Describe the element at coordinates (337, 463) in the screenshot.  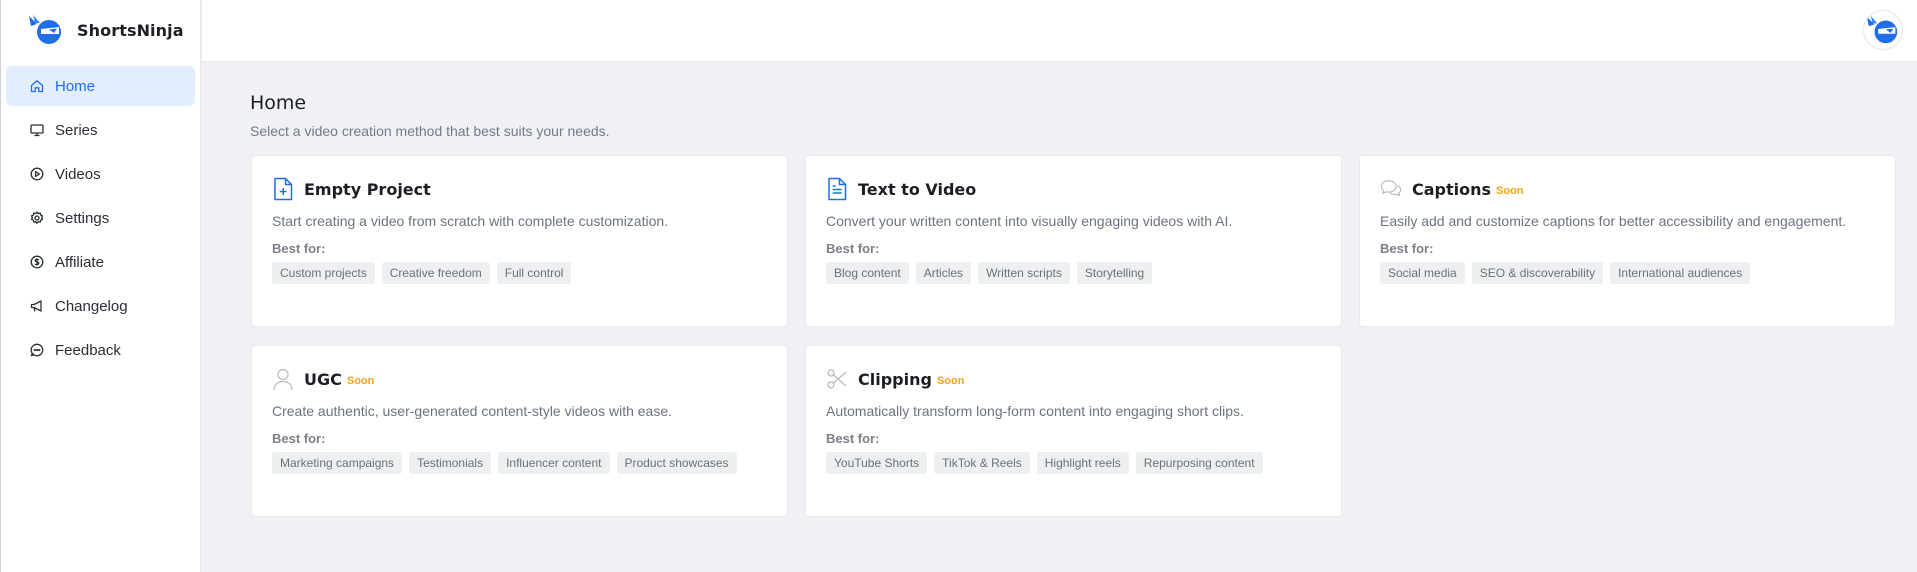
I see `tag: Marketing campaigns` at that location.